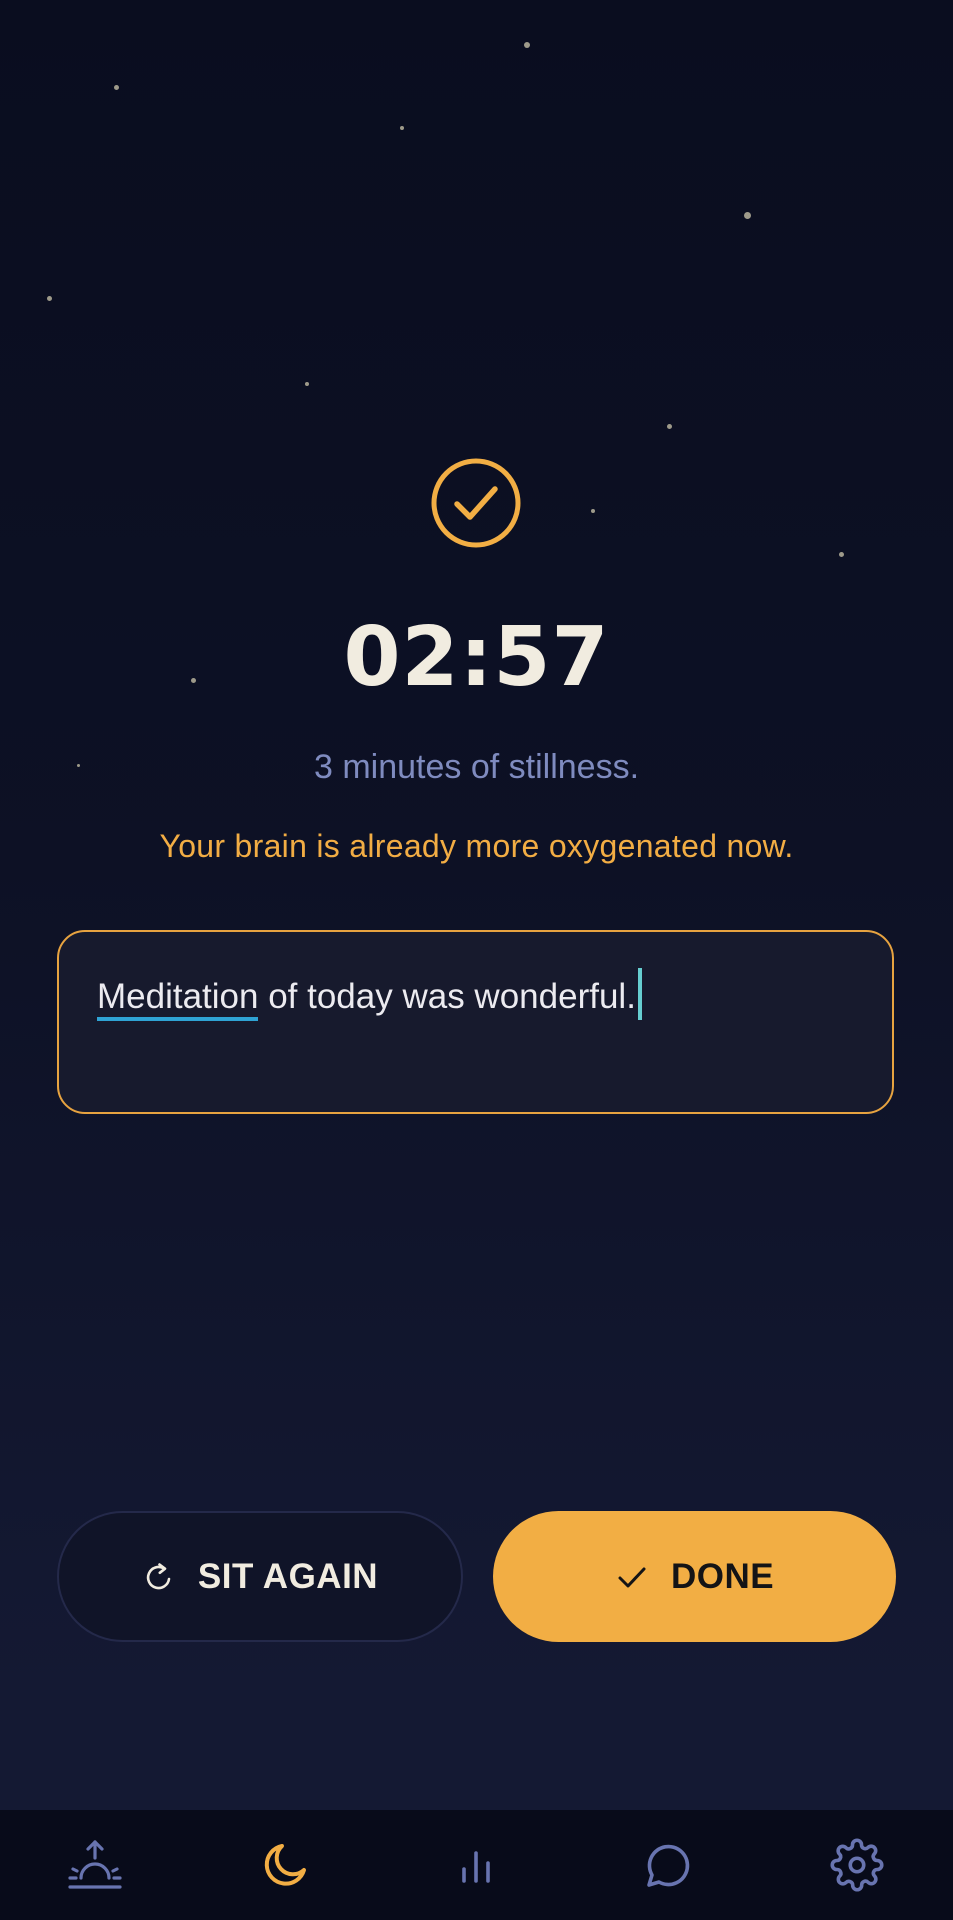  I want to click on checkmark-icon, so click(632, 1577).